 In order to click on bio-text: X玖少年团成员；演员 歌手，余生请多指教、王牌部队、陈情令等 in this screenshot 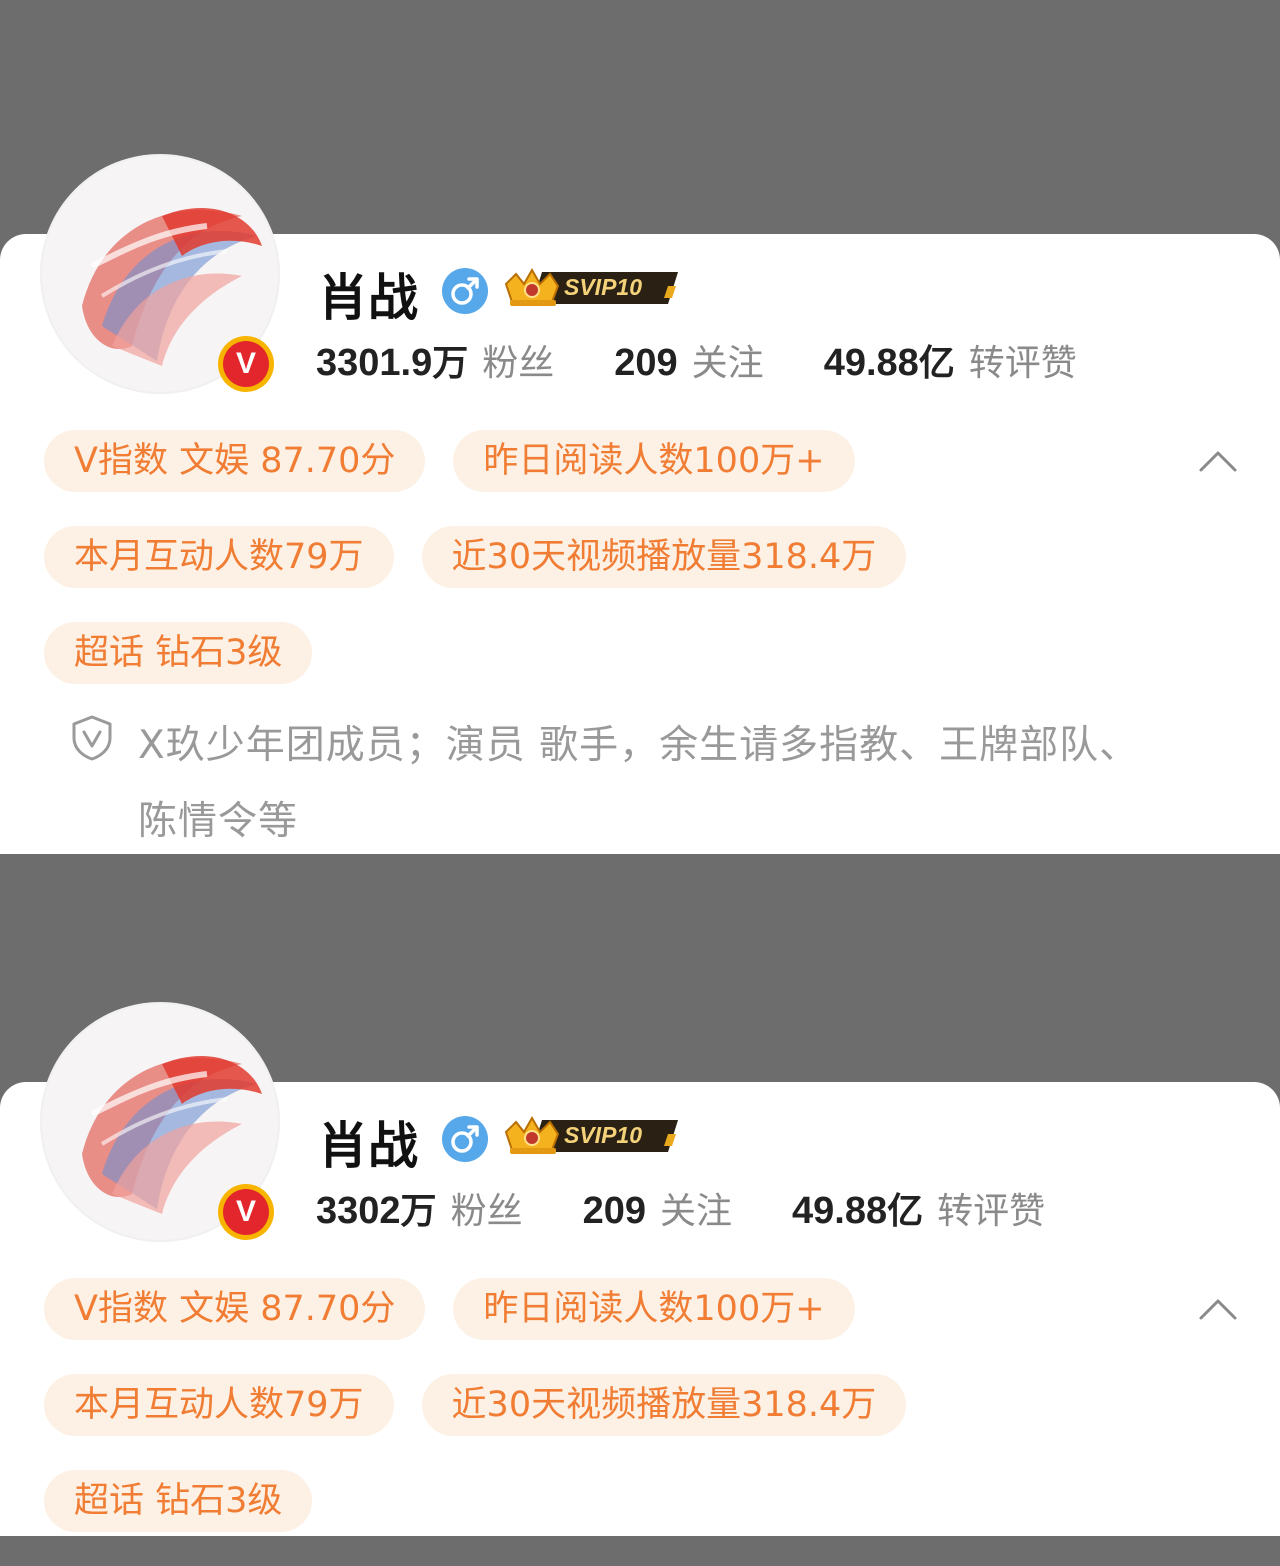, I will do `click(639, 783)`.